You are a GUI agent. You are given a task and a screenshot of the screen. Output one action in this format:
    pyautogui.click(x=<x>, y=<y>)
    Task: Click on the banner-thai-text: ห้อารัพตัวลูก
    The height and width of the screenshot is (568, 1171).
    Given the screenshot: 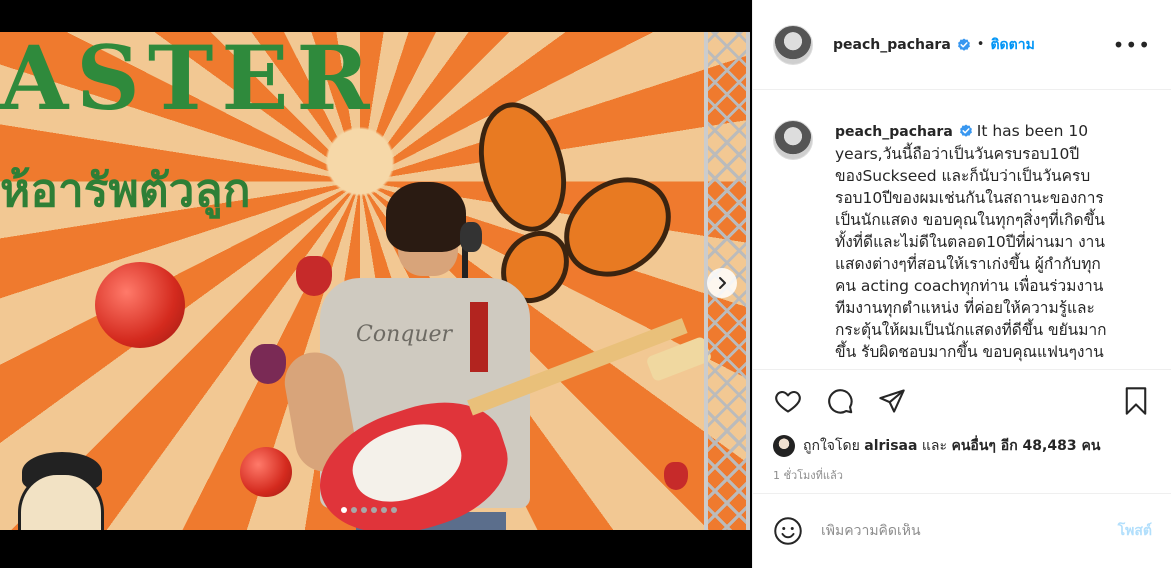 What is the action you would take?
    pyautogui.click(x=125, y=190)
    